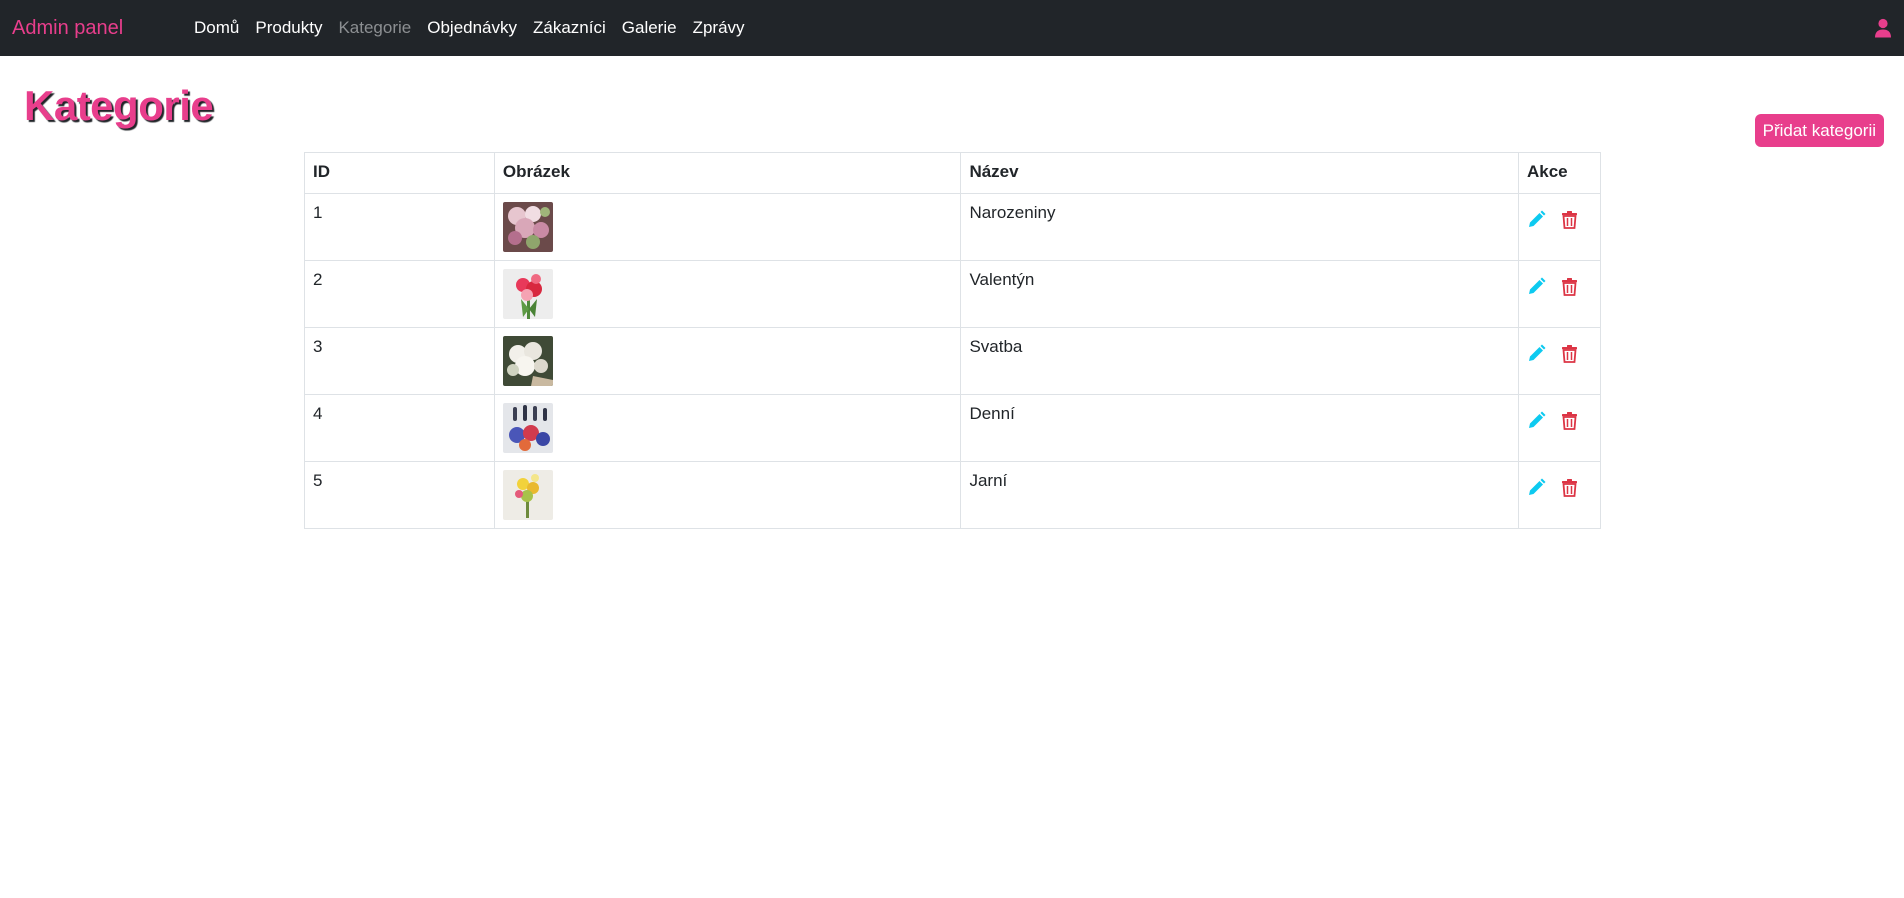 The height and width of the screenshot is (898, 1904). Describe the element at coordinates (569, 28) in the screenshot. I see `nav-link-zakaznici: Zákazníci` at that location.